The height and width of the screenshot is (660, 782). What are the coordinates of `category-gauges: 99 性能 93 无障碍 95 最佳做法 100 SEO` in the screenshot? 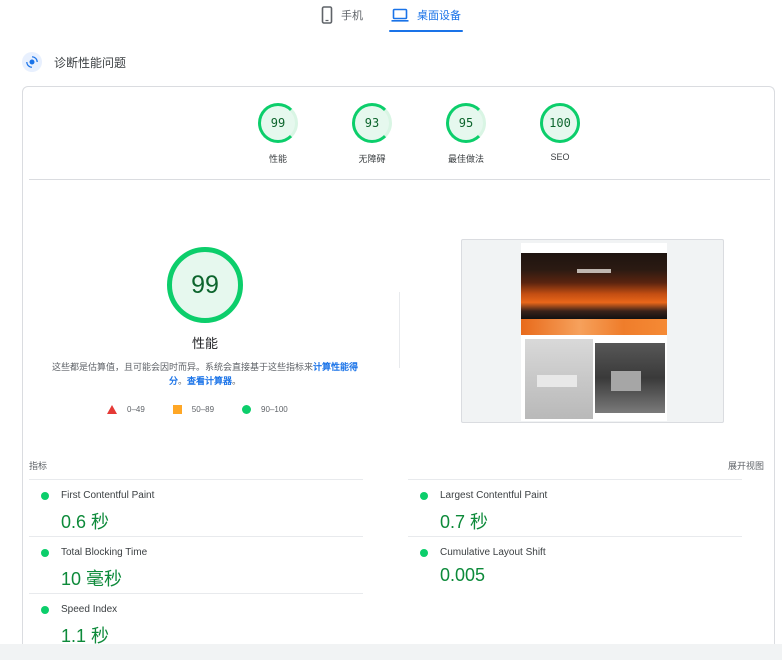 It's located at (419, 134).